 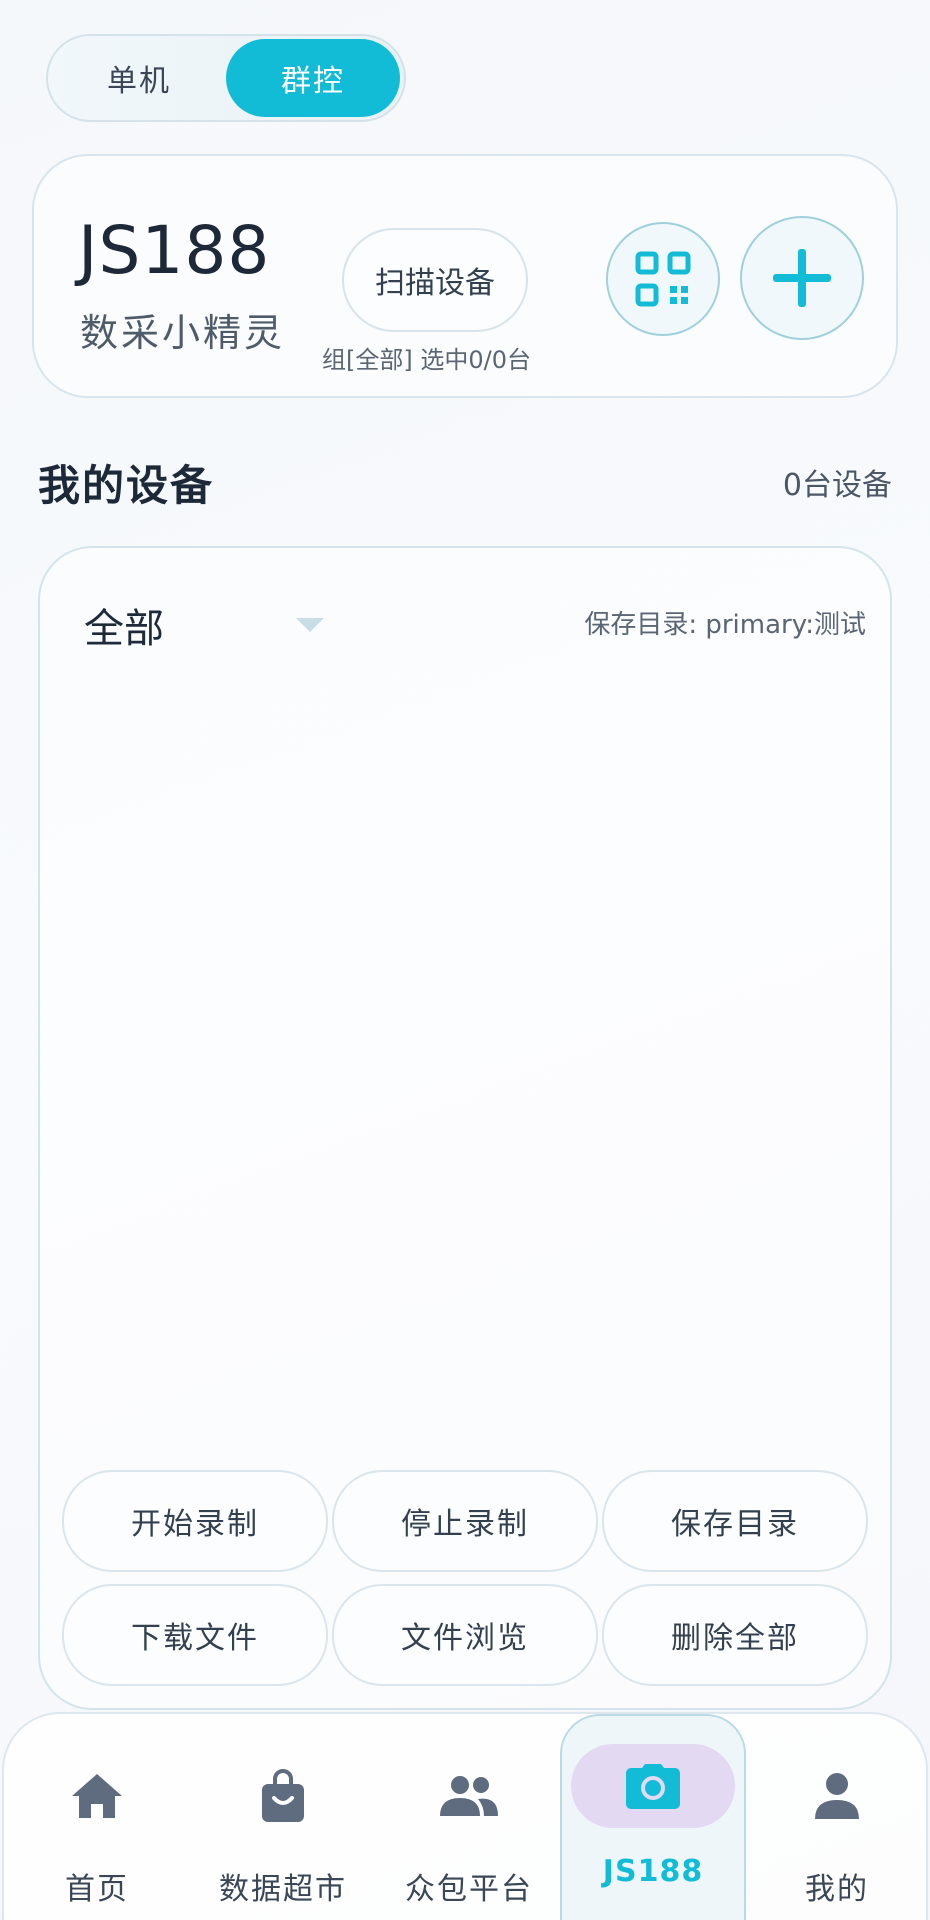 I want to click on group-dropdown: 全部, so click(x=204, y=625).